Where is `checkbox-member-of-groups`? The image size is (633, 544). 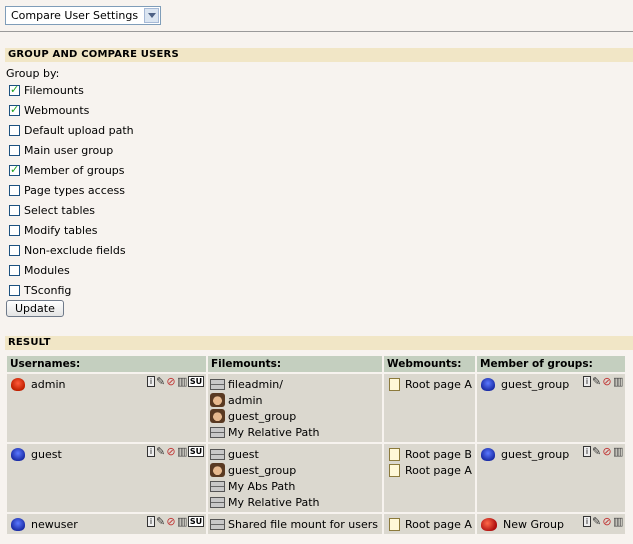
checkbox-member-of-groups is located at coordinates (14, 169).